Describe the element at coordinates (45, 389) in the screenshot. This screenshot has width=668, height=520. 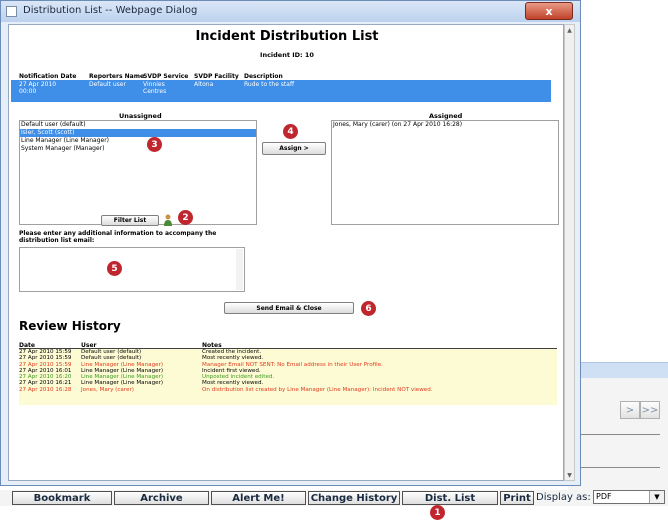
I see `history-date: 27 Apr 2010 16:28` at that location.